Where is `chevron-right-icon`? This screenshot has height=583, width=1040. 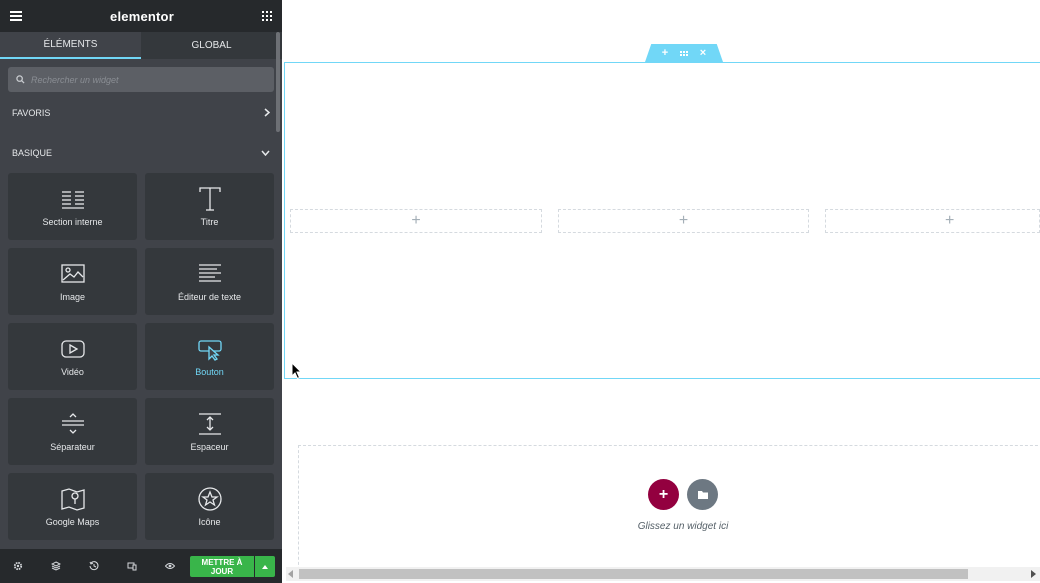
chevron-right-icon is located at coordinates (267, 112).